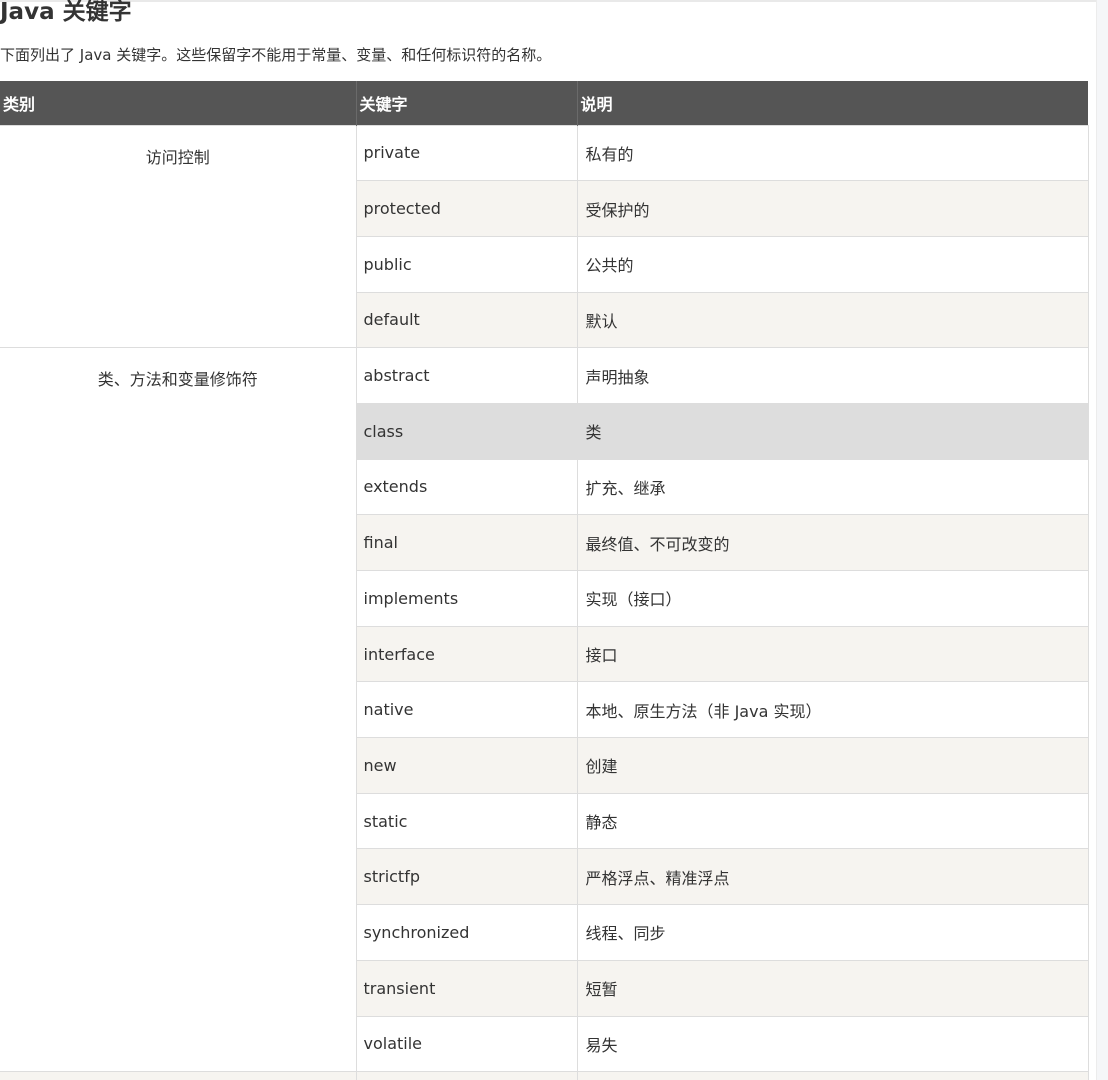 This screenshot has height=1080, width=1108. What do you see at coordinates (832, 487) in the screenshot?
I see `description-cell: 扩充、继承` at bounding box center [832, 487].